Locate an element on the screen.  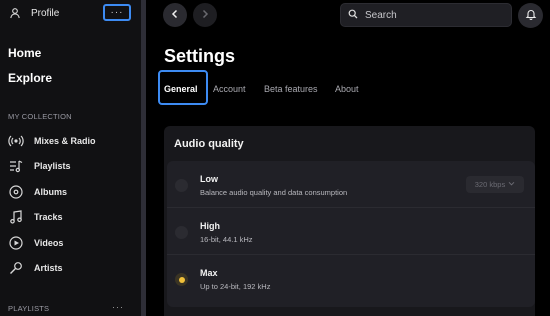
sidebar-item-artists: Artists is located at coordinates (35, 268).